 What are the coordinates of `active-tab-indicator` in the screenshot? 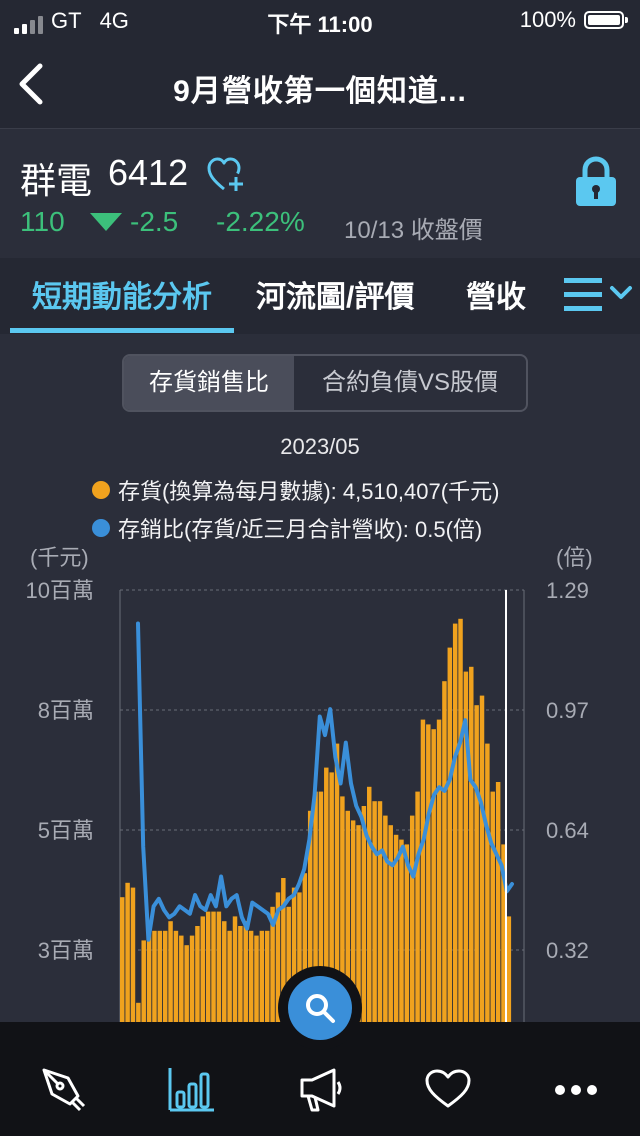 It's located at (122, 330).